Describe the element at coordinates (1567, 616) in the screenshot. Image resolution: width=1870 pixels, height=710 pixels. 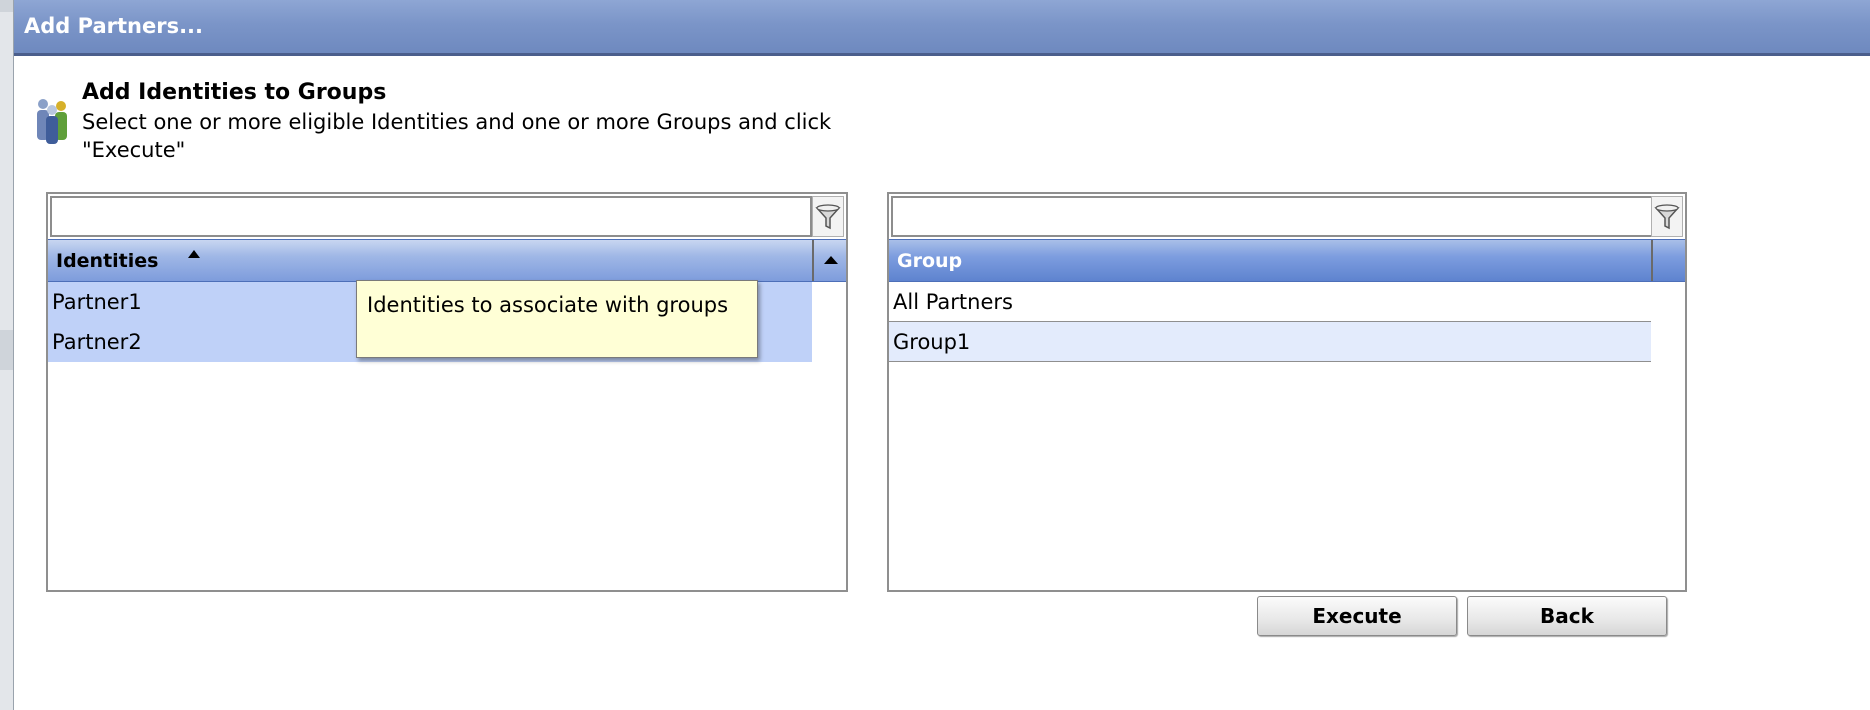
I see `back-button: Back` at that location.